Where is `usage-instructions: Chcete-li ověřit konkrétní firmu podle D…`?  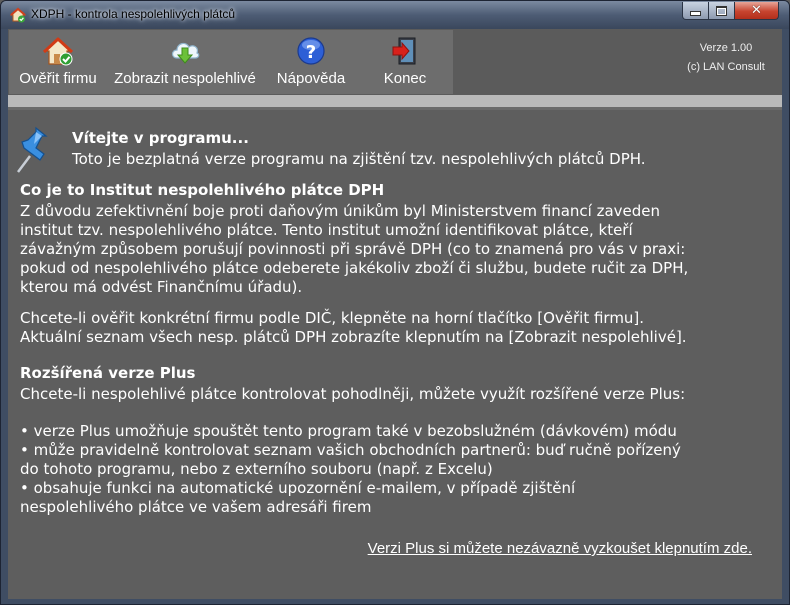
usage-instructions: Chcete-li ověřit konkrétní firmu podle D… is located at coordinates (396, 328).